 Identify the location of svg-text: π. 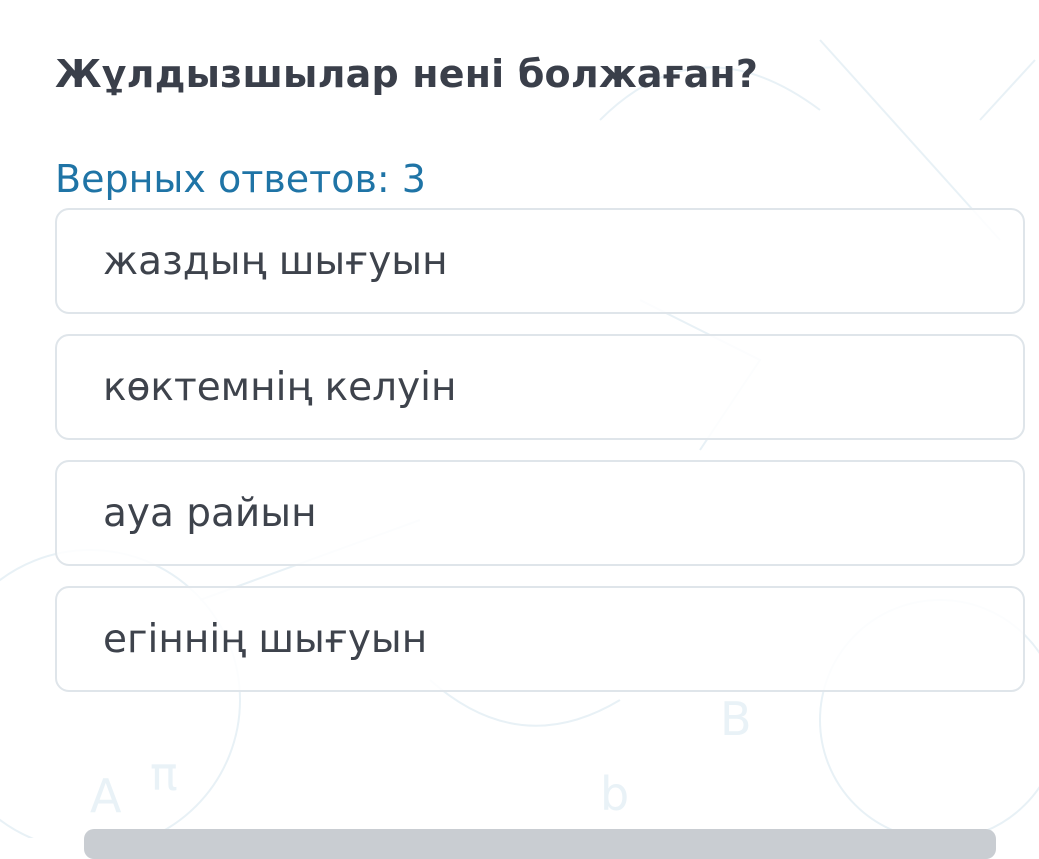
(164, 774).